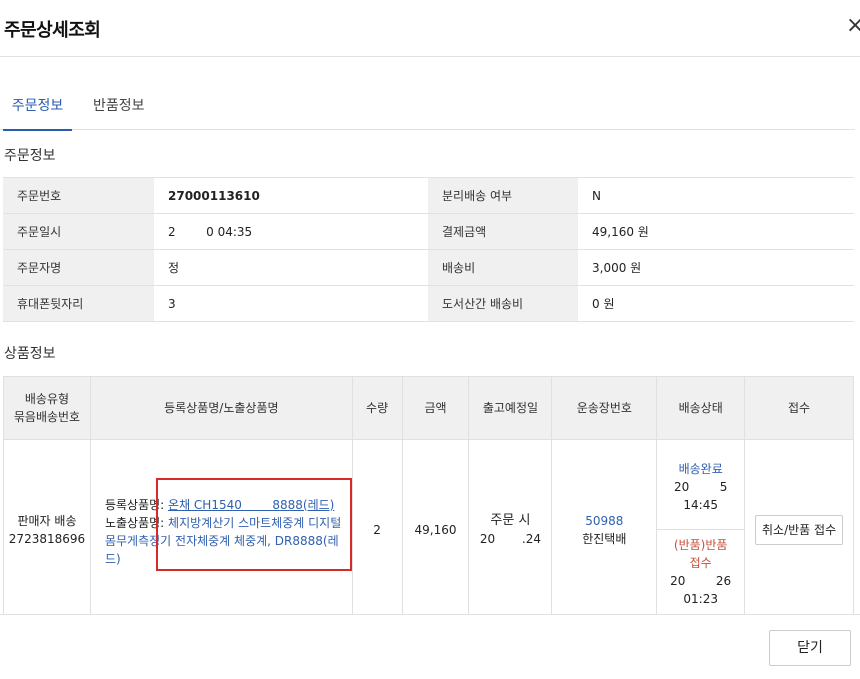  Describe the element at coordinates (810, 648) in the screenshot. I see `close-button: 닫기` at that location.